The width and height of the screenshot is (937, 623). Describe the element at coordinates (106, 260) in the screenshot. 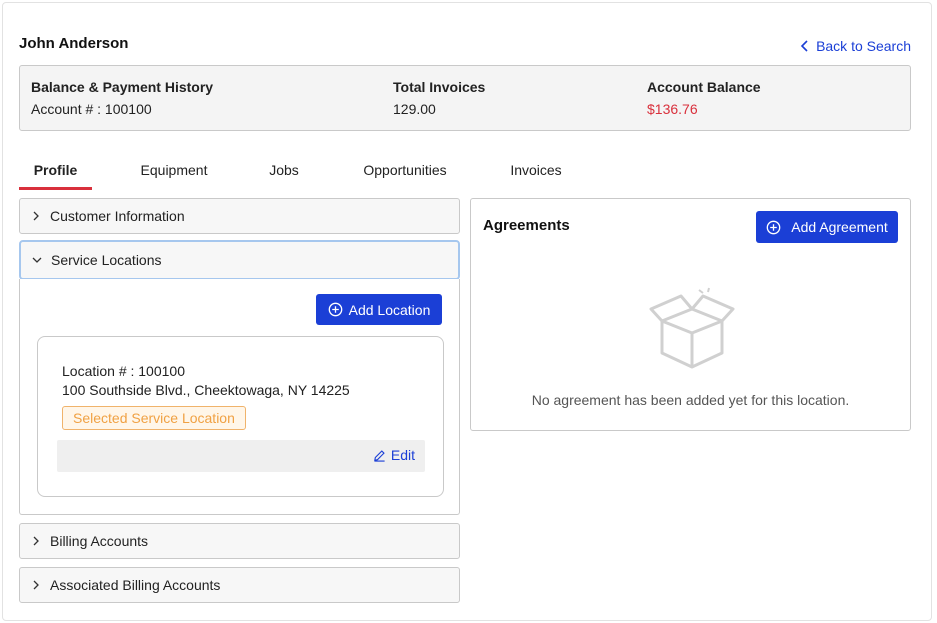

I see `service-locations-label: Service Locations` at that location.